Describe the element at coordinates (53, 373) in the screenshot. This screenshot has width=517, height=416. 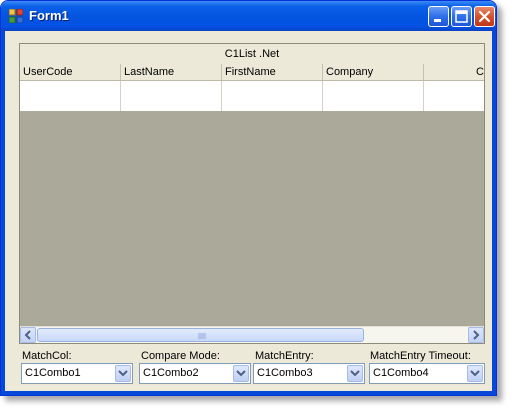
I see `combo-value: C1Combo1` at that location.